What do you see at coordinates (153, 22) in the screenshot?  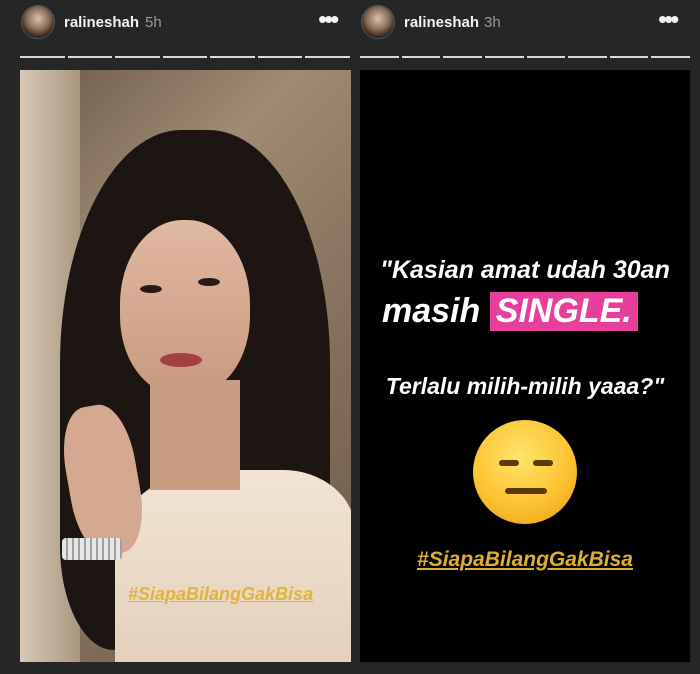 I see `post-time: 5h` at bounding box center [153, 22].